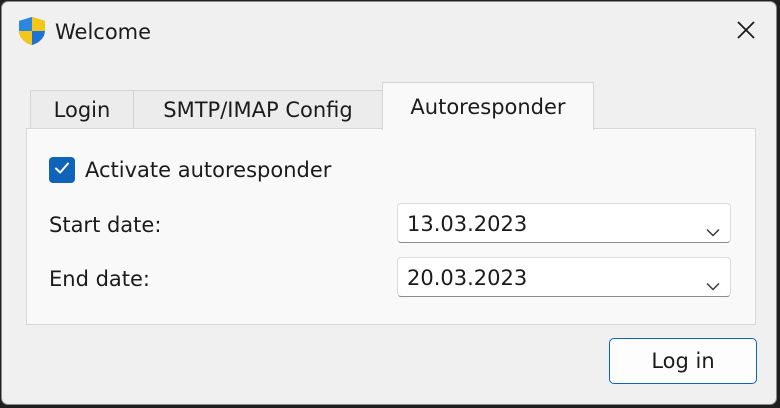 The image size is (780, 408). What do you see at coordinates (467, 278) in the screenshot?
I see `end-date-value: 20.03.2023` at bounding box center [467, 278].